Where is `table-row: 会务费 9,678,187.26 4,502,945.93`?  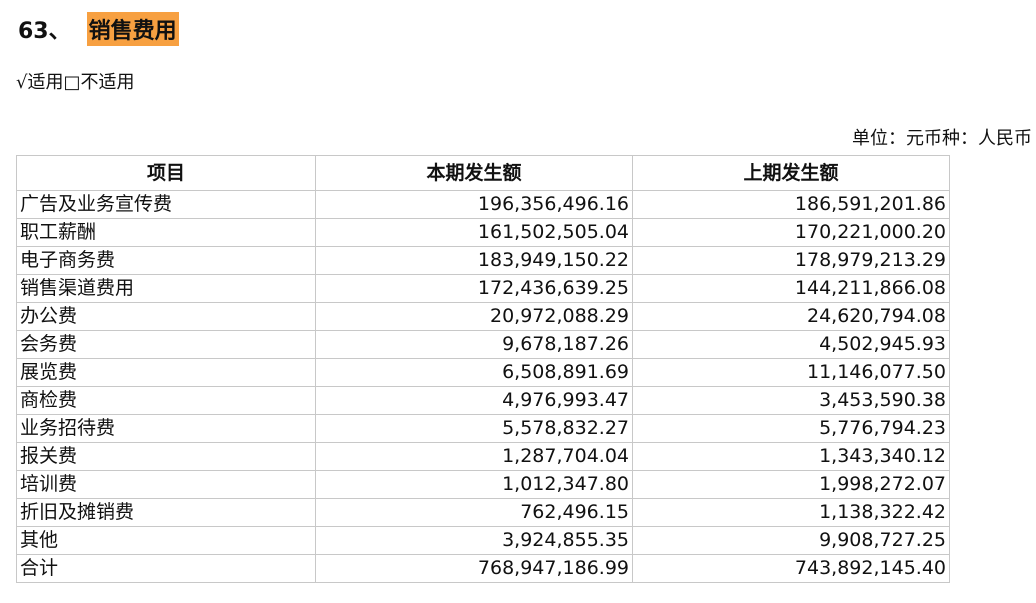 table-row: 会务费 9,678,187.26 4,502,945.93 is located at coordinates (483, 344).